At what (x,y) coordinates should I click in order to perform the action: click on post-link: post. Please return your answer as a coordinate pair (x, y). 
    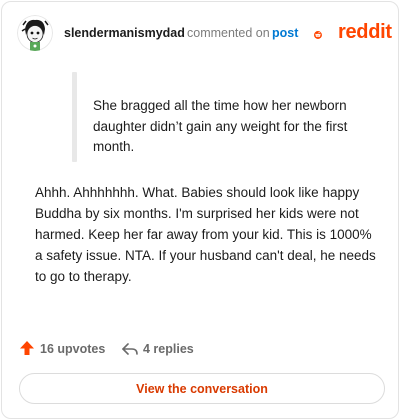
    Looking at the image, I should click on (285, 33).